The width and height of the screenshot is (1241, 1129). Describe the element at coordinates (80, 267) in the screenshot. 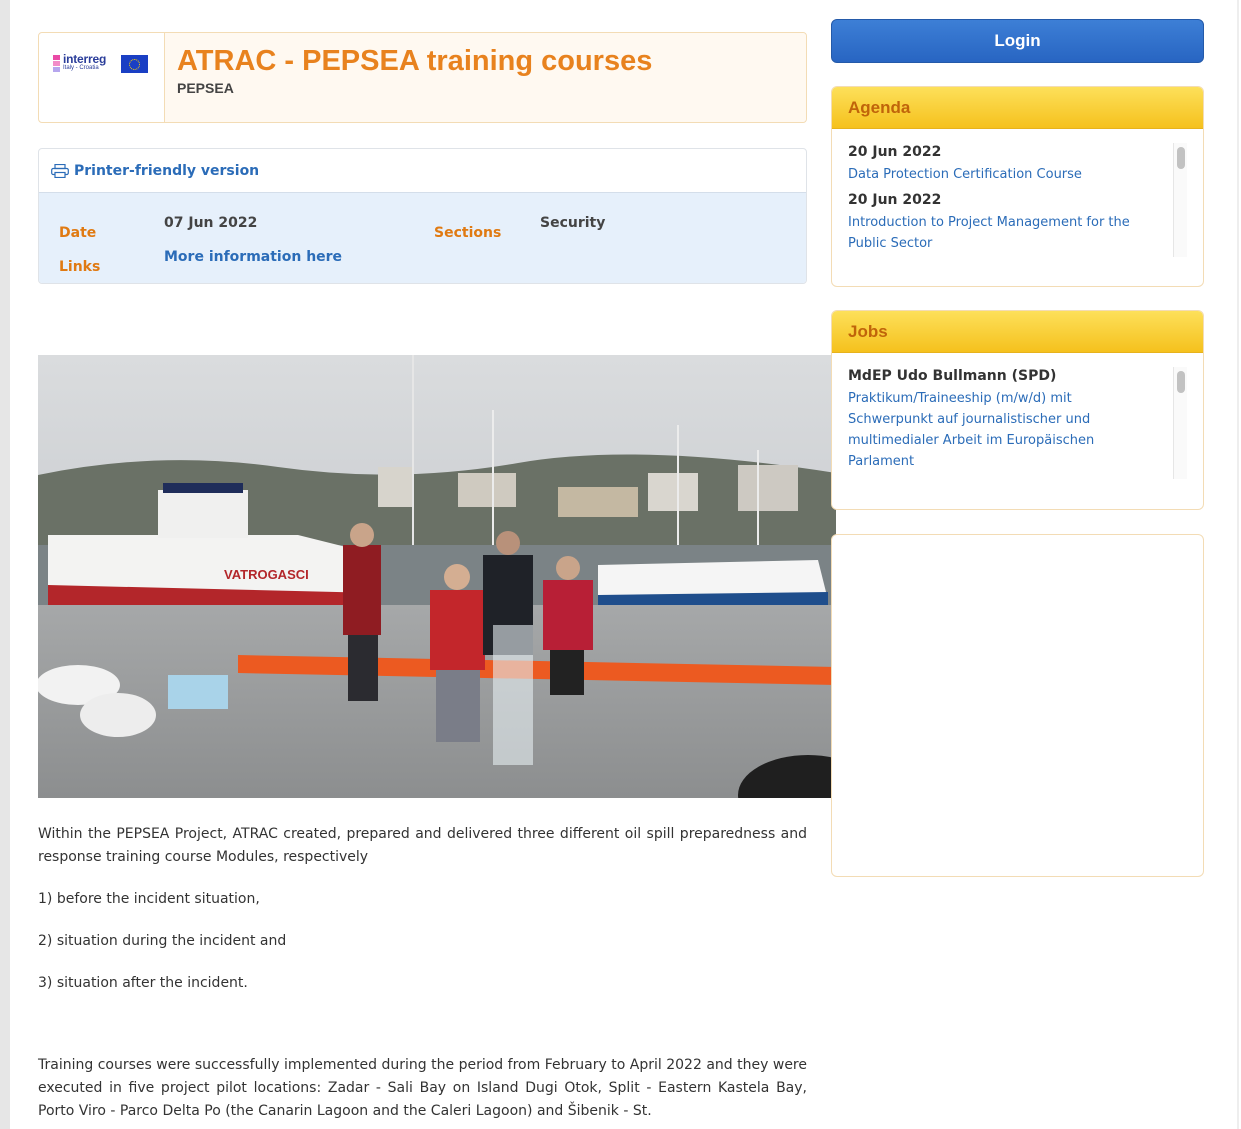

I see `links-label: Links` at that location.